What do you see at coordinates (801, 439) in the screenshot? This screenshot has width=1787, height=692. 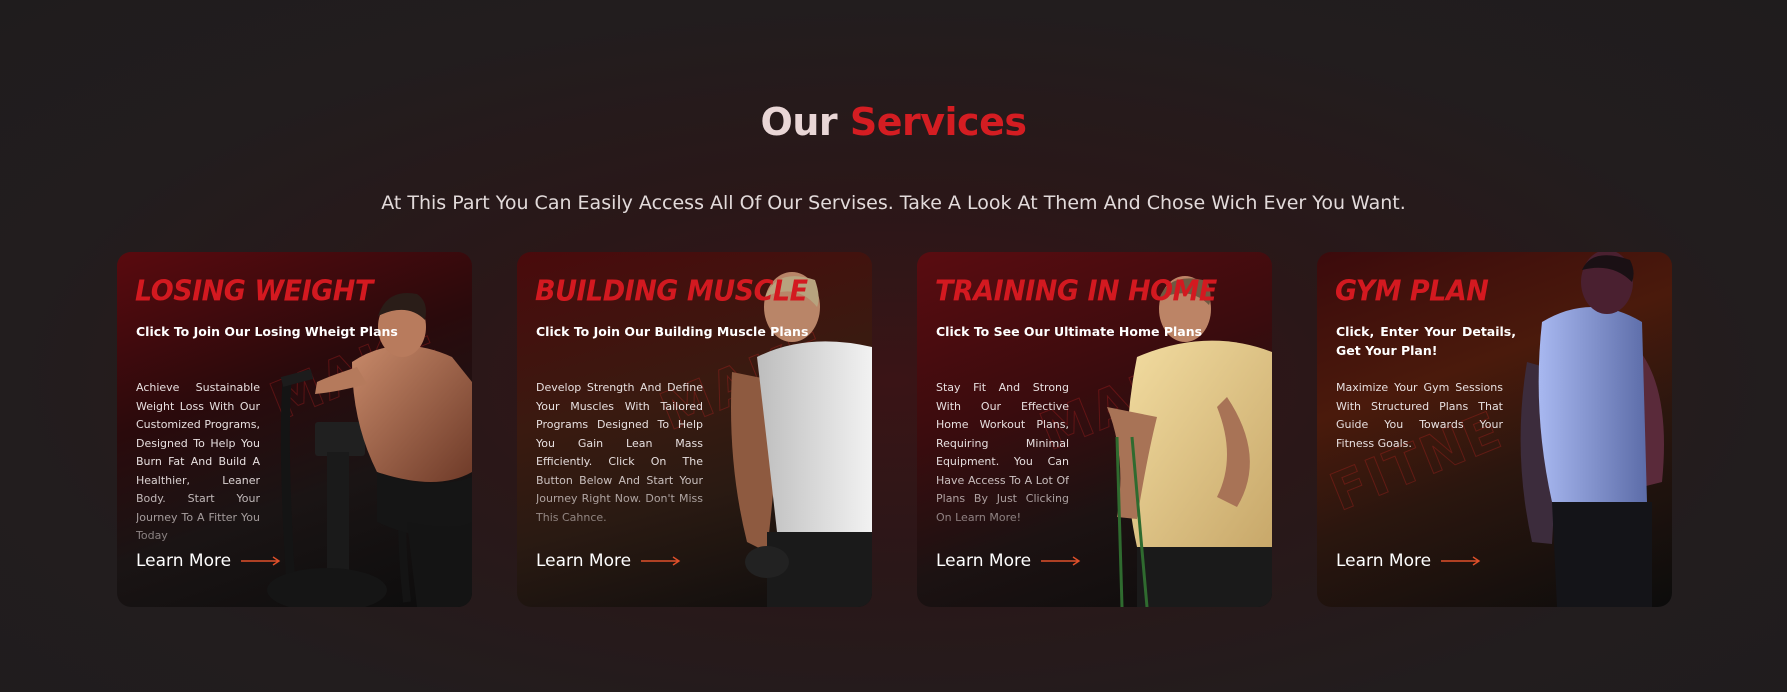 I see `man-in-white-tank-top-image` at bounding box center [801, 439].